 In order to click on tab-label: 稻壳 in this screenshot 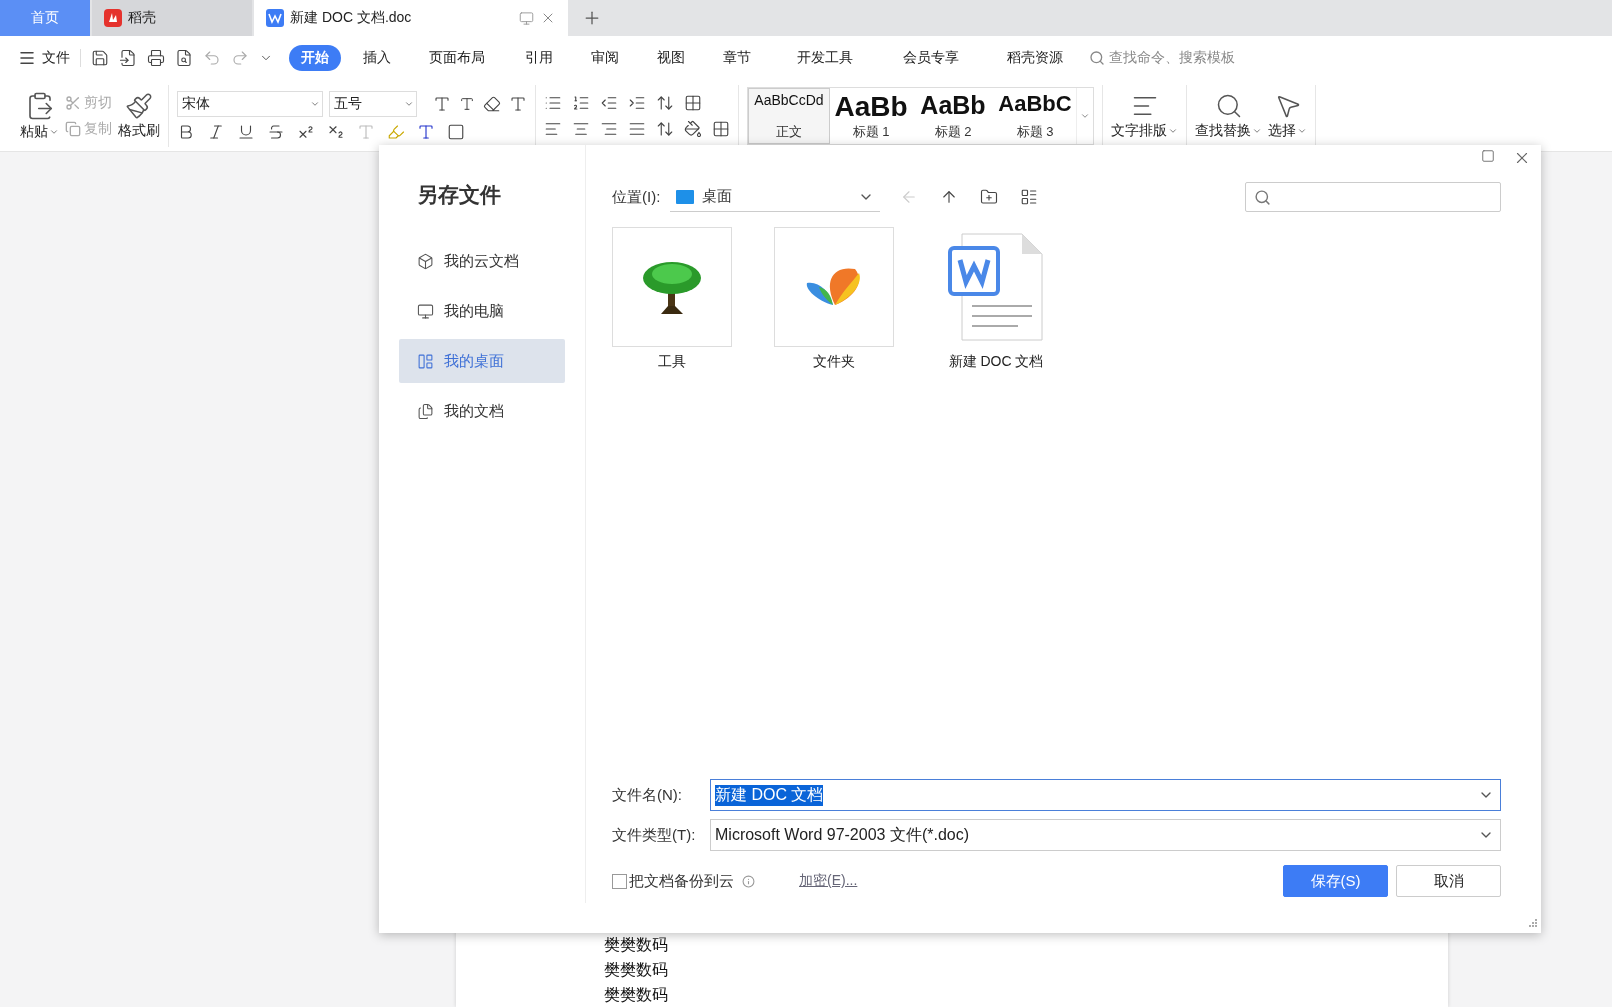, I will do `click(142, 18)`.